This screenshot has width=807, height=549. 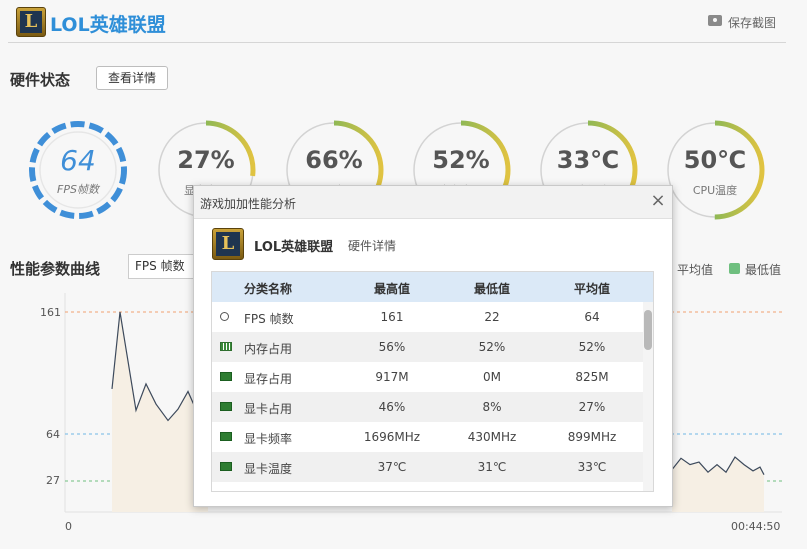 What do you see at coordinates (592, 437) in the screenshot?
I see `cell-avg: 899MHz` at bounding box center [592, 437].